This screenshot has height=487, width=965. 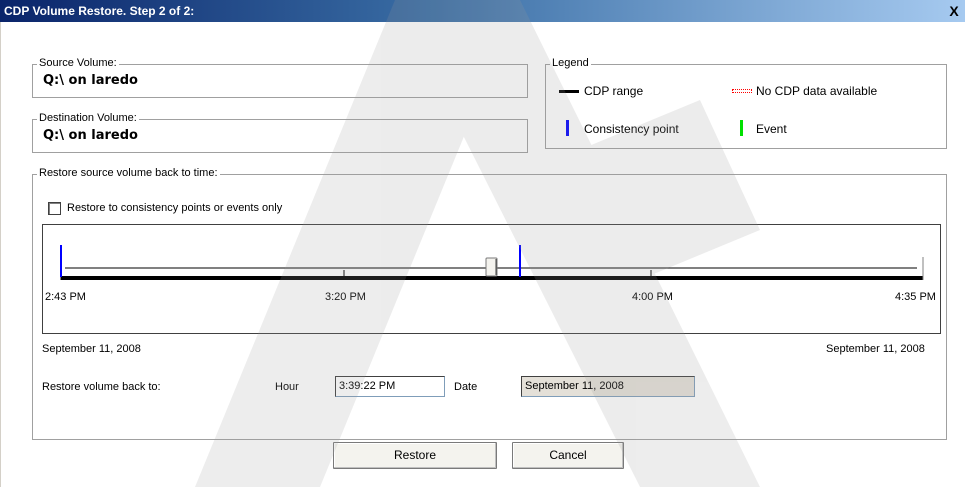 What do you see at coordinates (614, 91) in the screenshot?
I see `legend-cdp-range: CDP range` at bounding box center [614, 91].